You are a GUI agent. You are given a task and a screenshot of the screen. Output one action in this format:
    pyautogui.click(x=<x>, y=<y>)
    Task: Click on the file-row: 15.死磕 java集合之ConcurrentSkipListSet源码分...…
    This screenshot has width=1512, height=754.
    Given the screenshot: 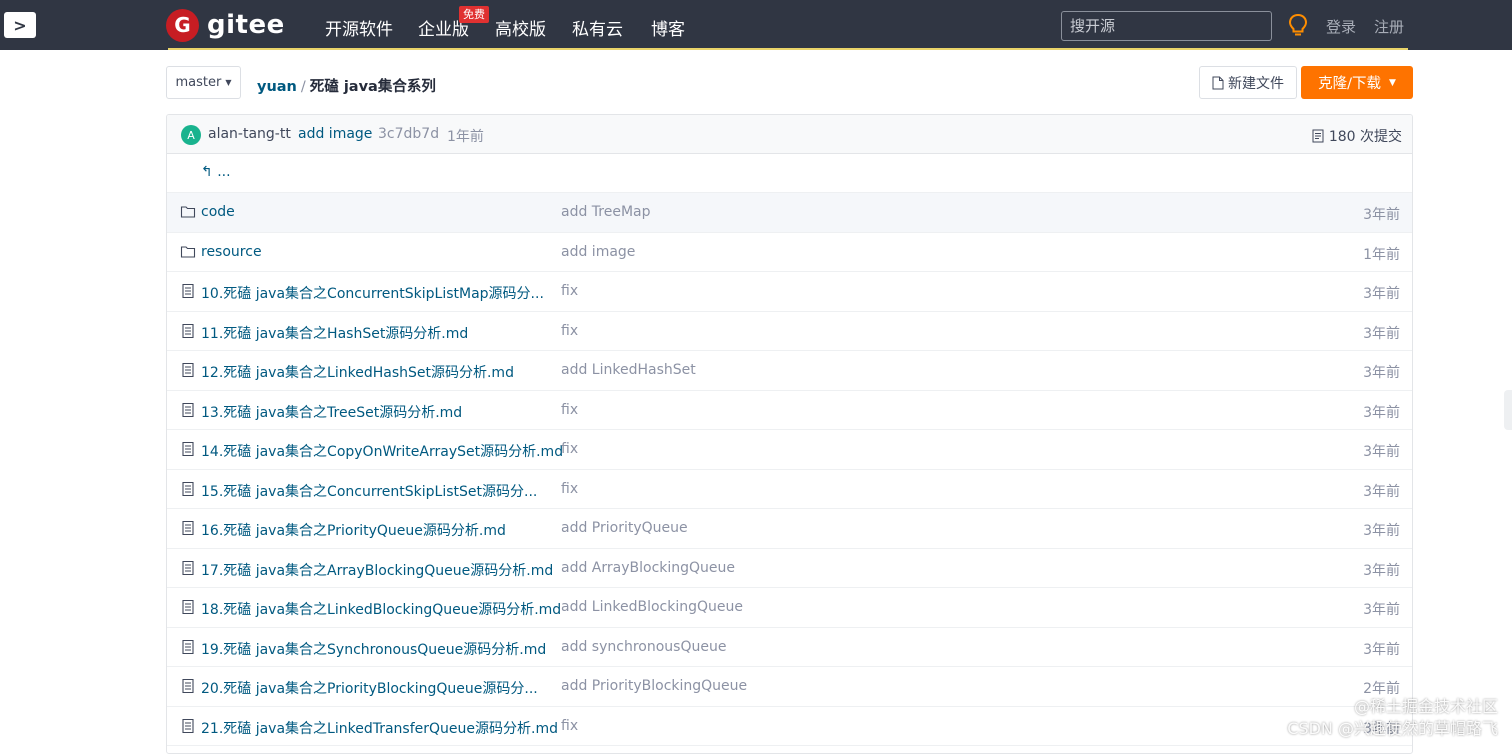 What is the action you would take?
    pyautogui.click(x=789, y=489)
    